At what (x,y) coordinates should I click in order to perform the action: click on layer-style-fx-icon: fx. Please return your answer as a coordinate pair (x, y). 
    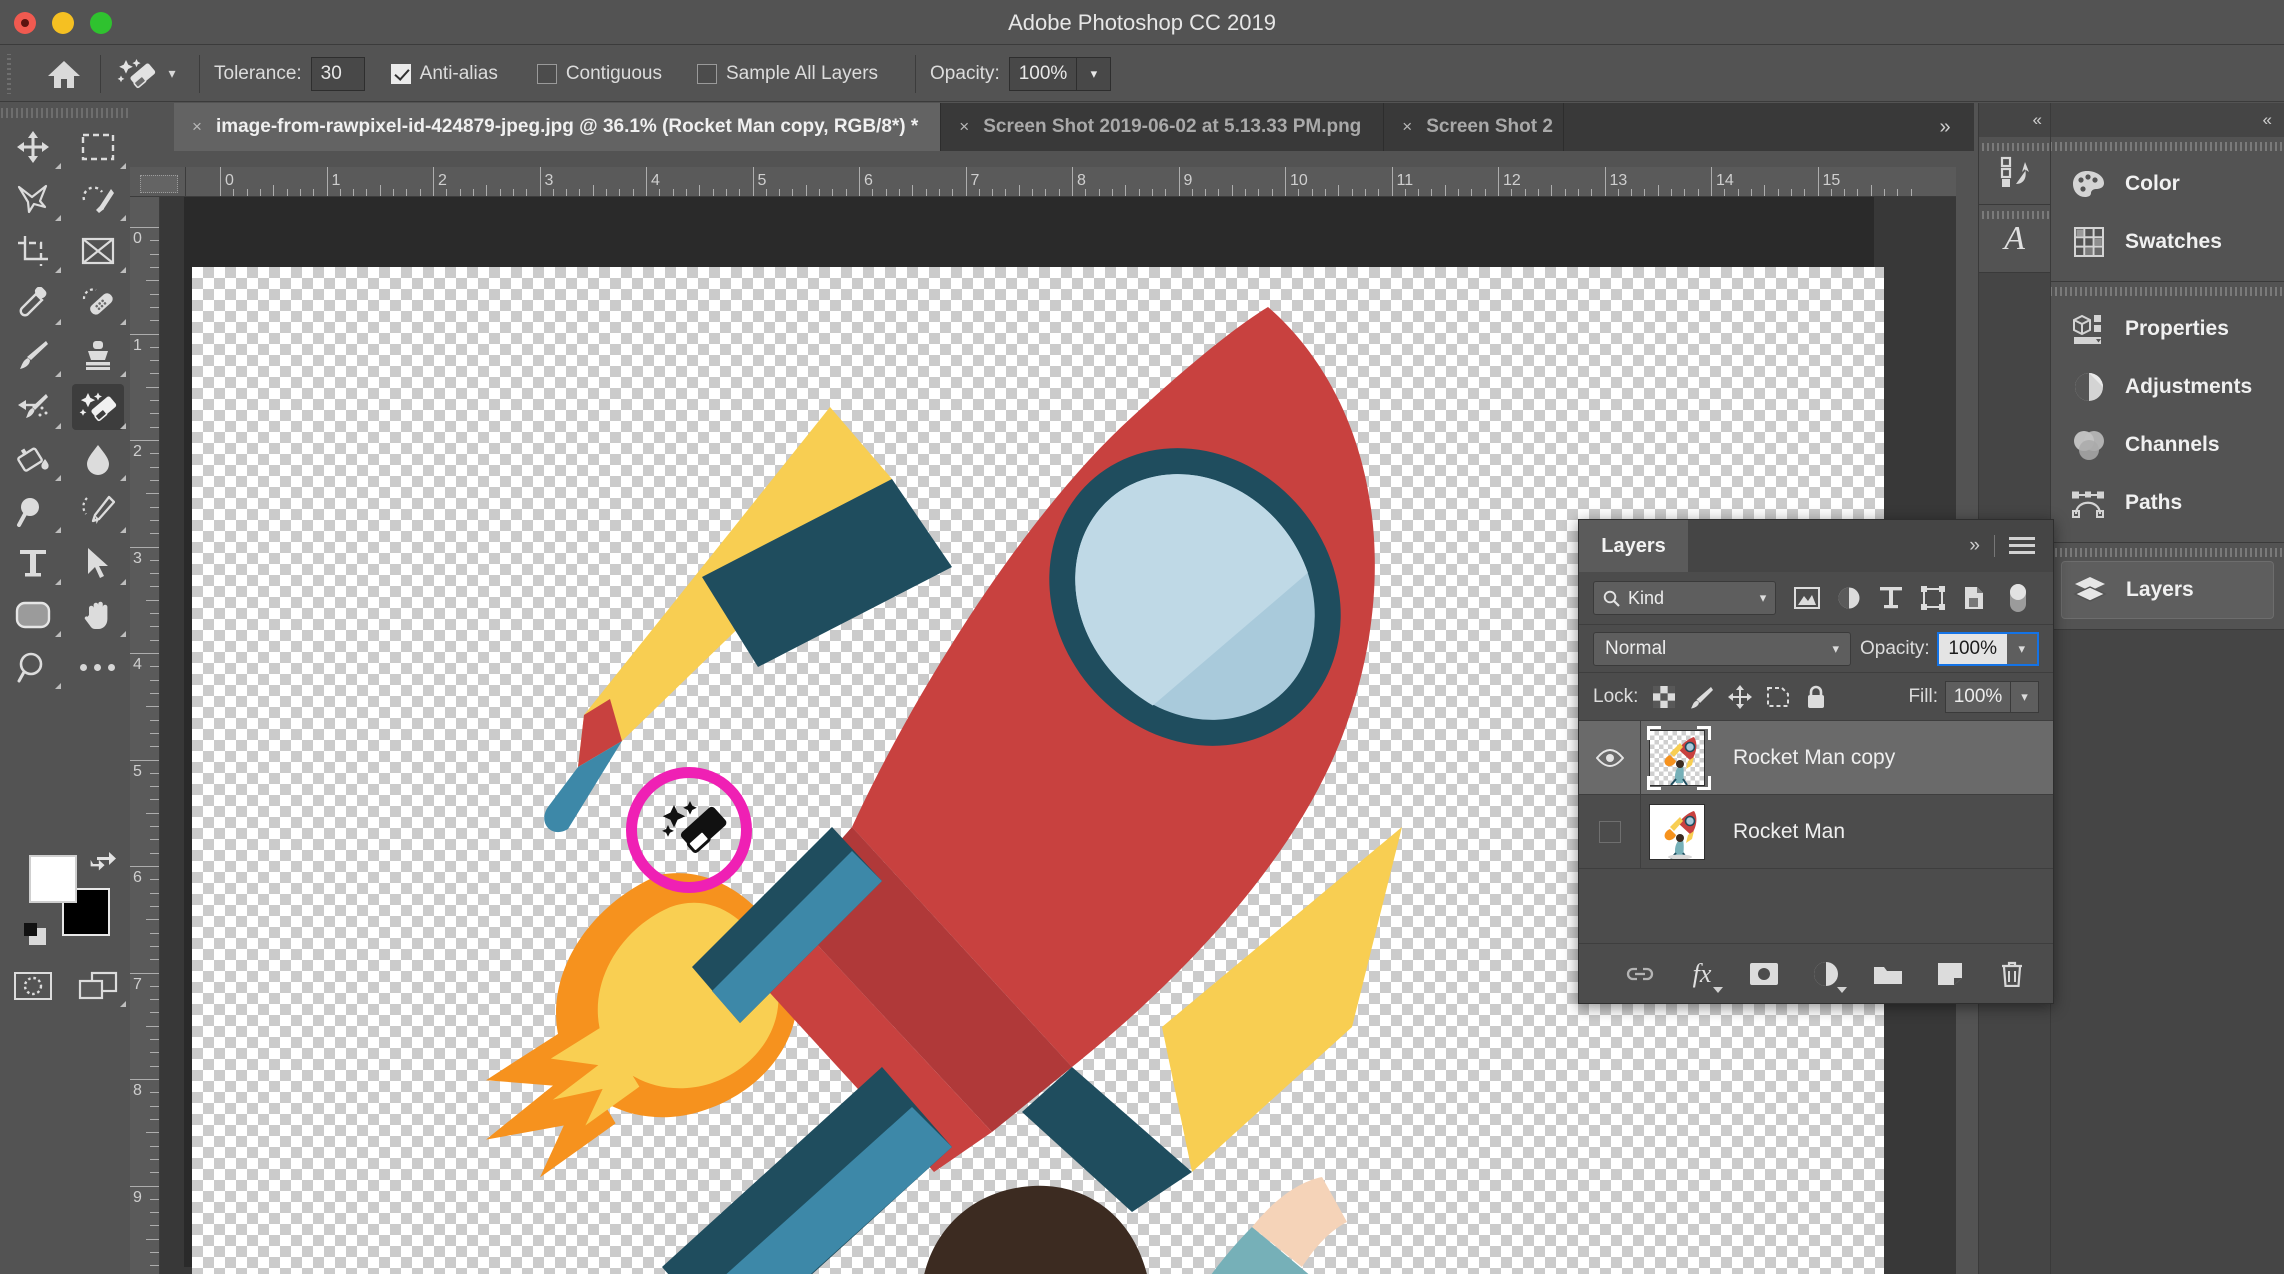
    Looking at the image, I should click on (1704, 975).